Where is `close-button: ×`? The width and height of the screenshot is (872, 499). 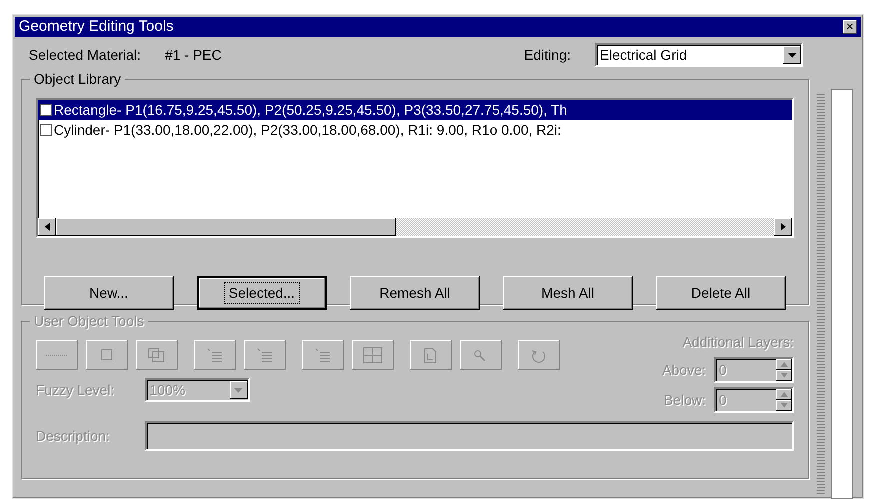 close-button: × is located at coordinates (850, 27).